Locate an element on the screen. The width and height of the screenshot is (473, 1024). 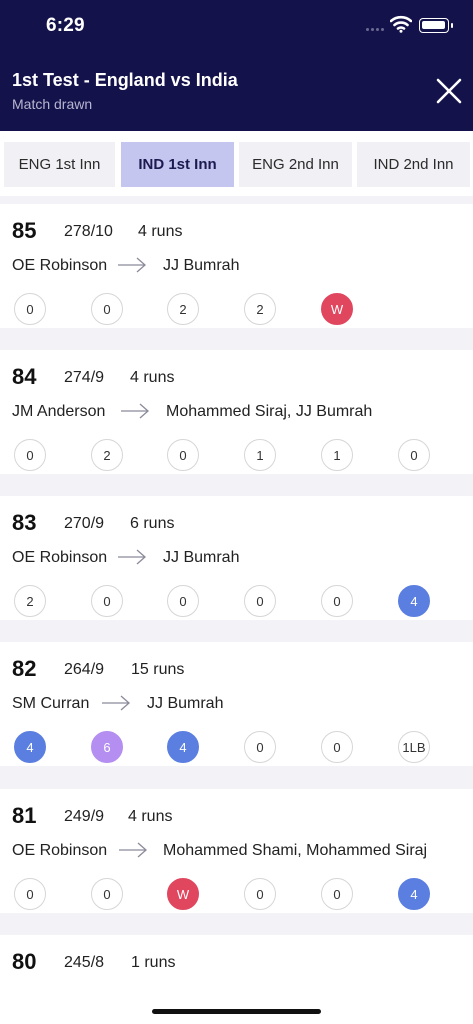
over-score: 245/8 is located at coordinates (84, 962).